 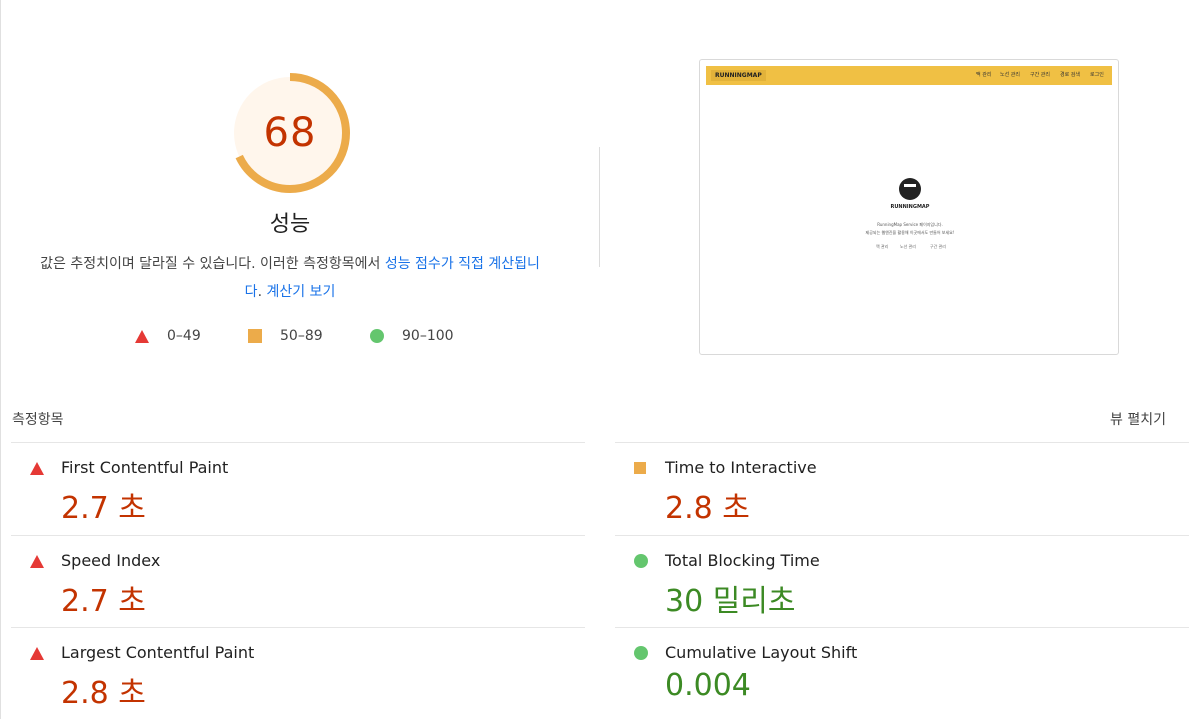 I want to click on thumb-header: RUNNINGMAP 맥 관리 노선 관리 구간 관리 경로 검색 로그인, so click(x=909, y=75).